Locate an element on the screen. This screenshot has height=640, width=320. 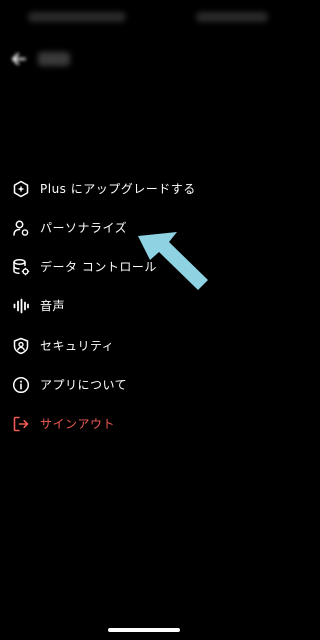
header is located at coordinates (144, 59).